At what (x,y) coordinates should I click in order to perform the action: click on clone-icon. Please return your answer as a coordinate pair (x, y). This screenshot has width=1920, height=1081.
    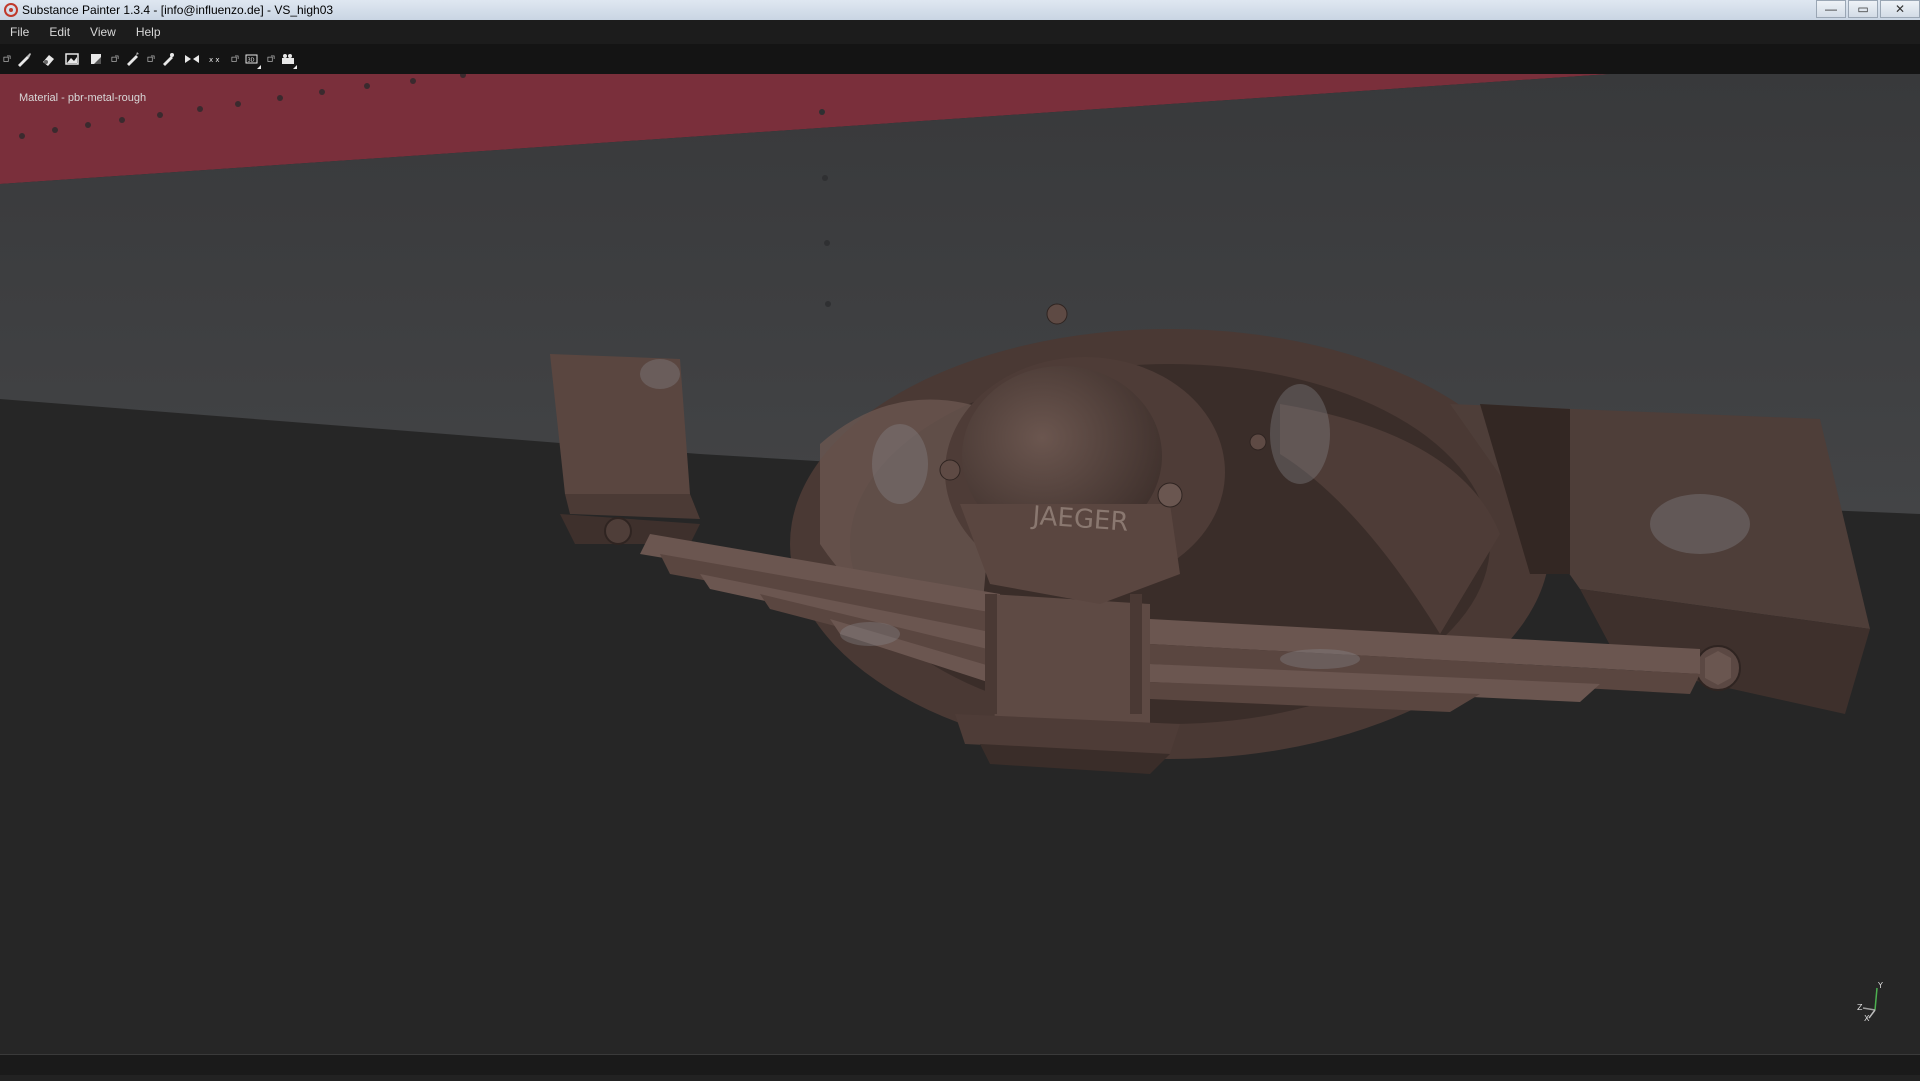
    Looking at the image, I should click on (168, 59).